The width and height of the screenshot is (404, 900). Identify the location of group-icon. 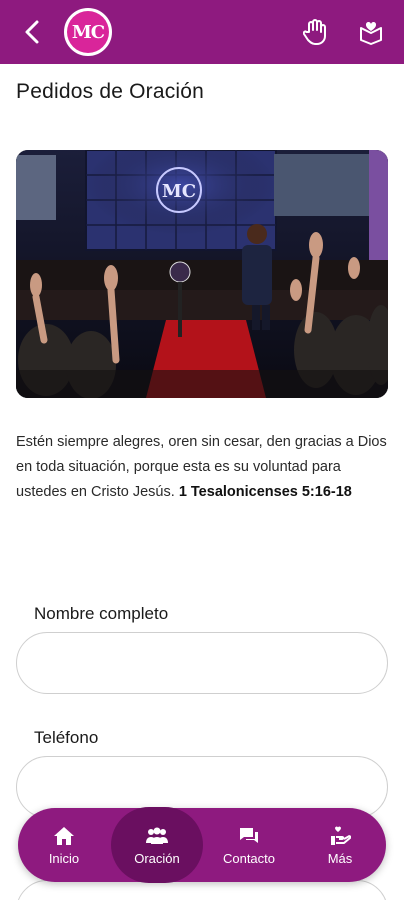
(157, 836).